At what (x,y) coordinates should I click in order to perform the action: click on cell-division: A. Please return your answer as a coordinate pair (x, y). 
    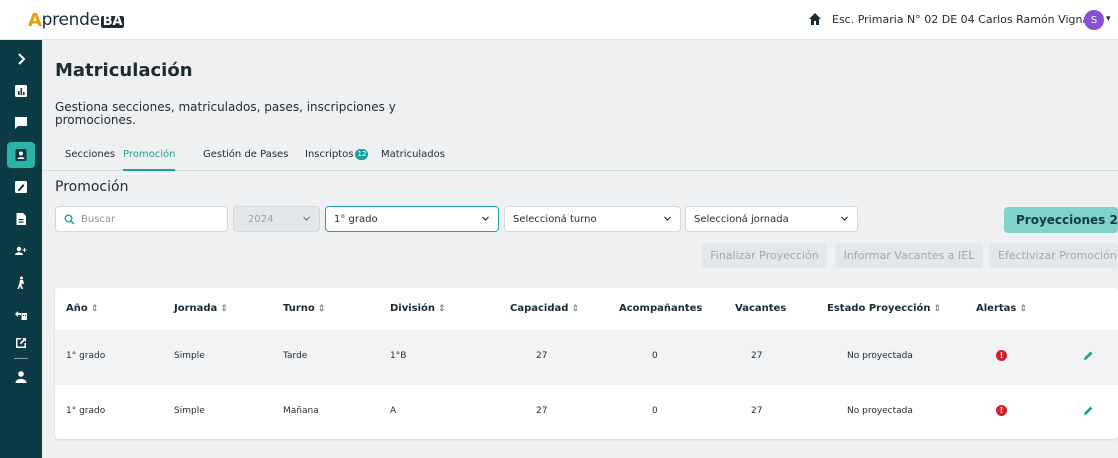
    Looking at the image, I should click on (393, 411).